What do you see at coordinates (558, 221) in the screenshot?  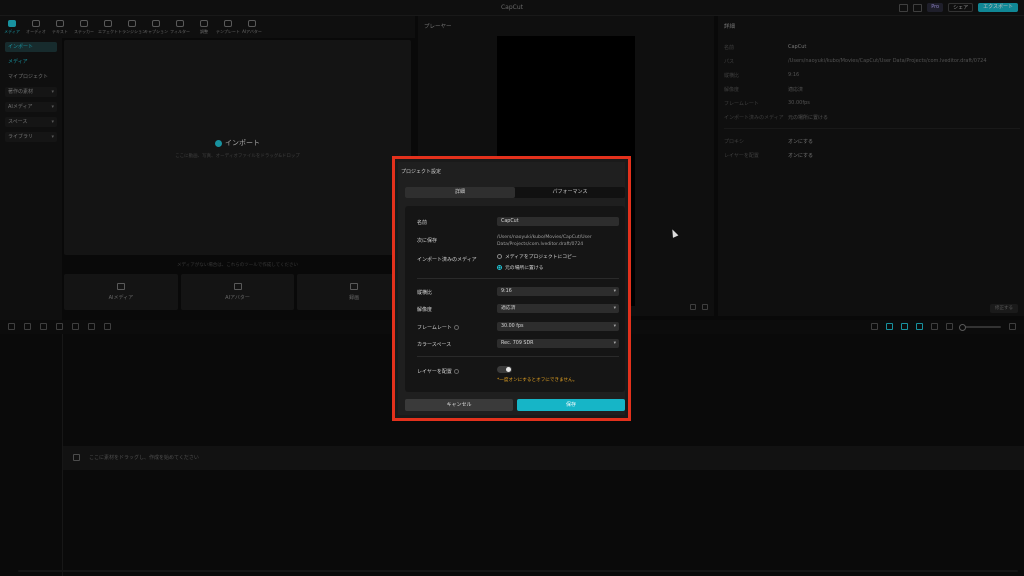 I see `name-field: CapCut` at bounding box center [558, 221].